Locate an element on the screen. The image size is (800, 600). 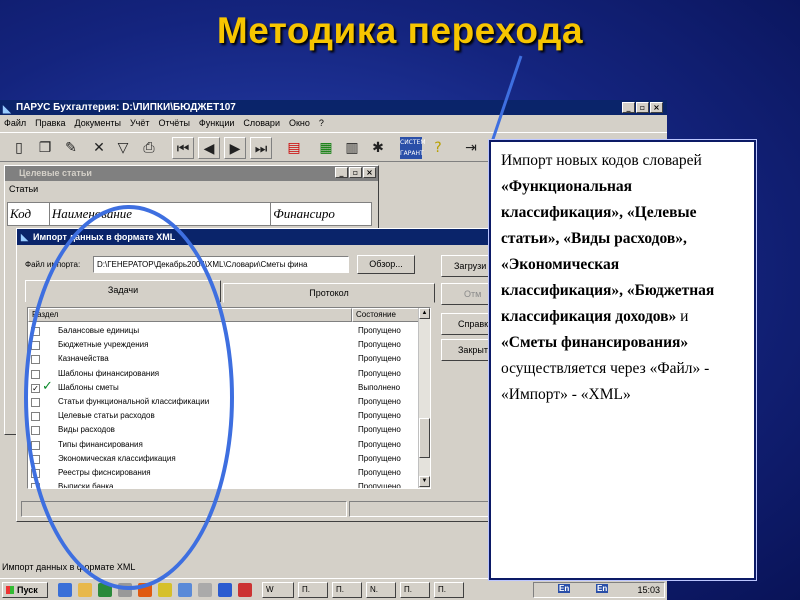
scroll-up-icon: ▲ is located at coordinates (424, 313).